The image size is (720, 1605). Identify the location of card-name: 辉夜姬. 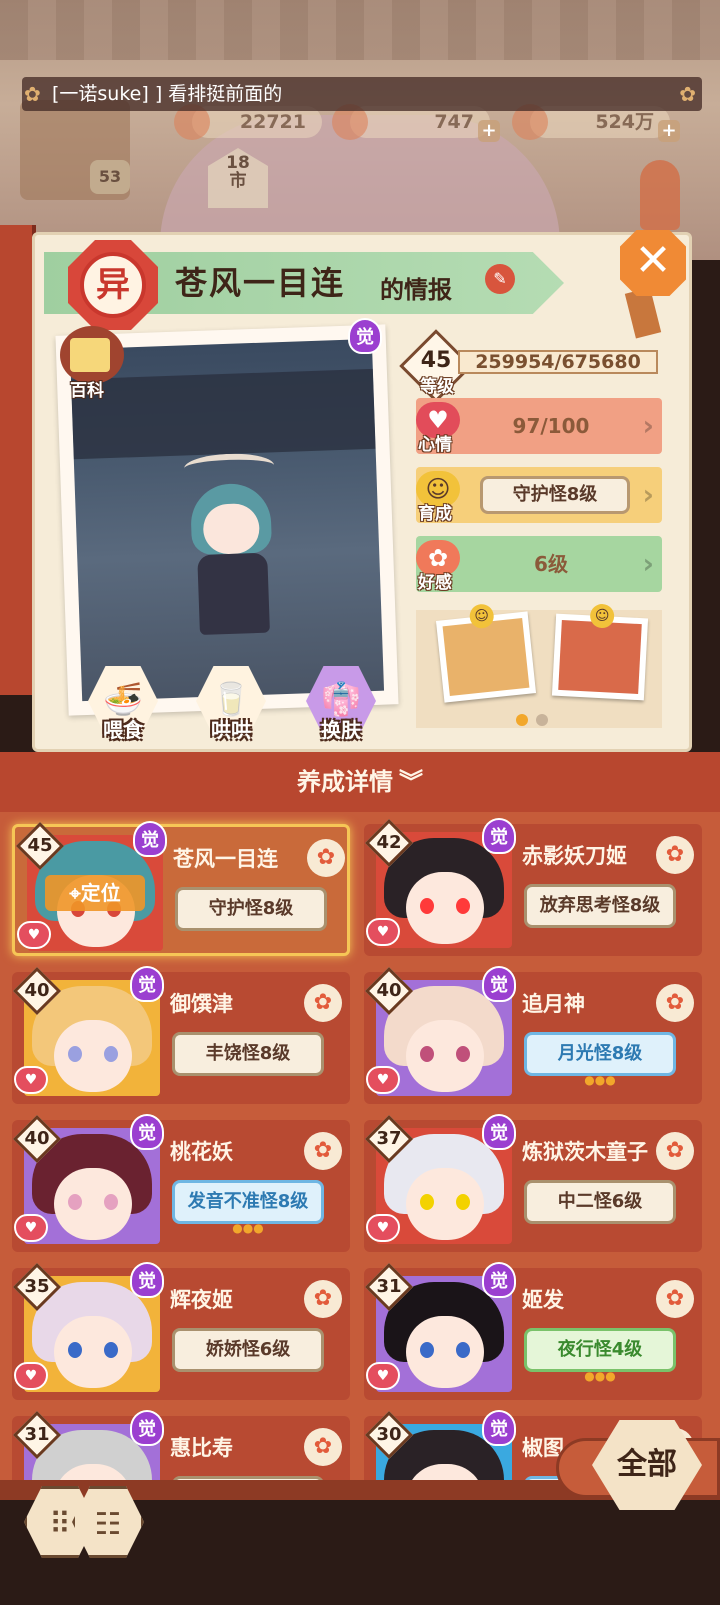
(201, 1300).